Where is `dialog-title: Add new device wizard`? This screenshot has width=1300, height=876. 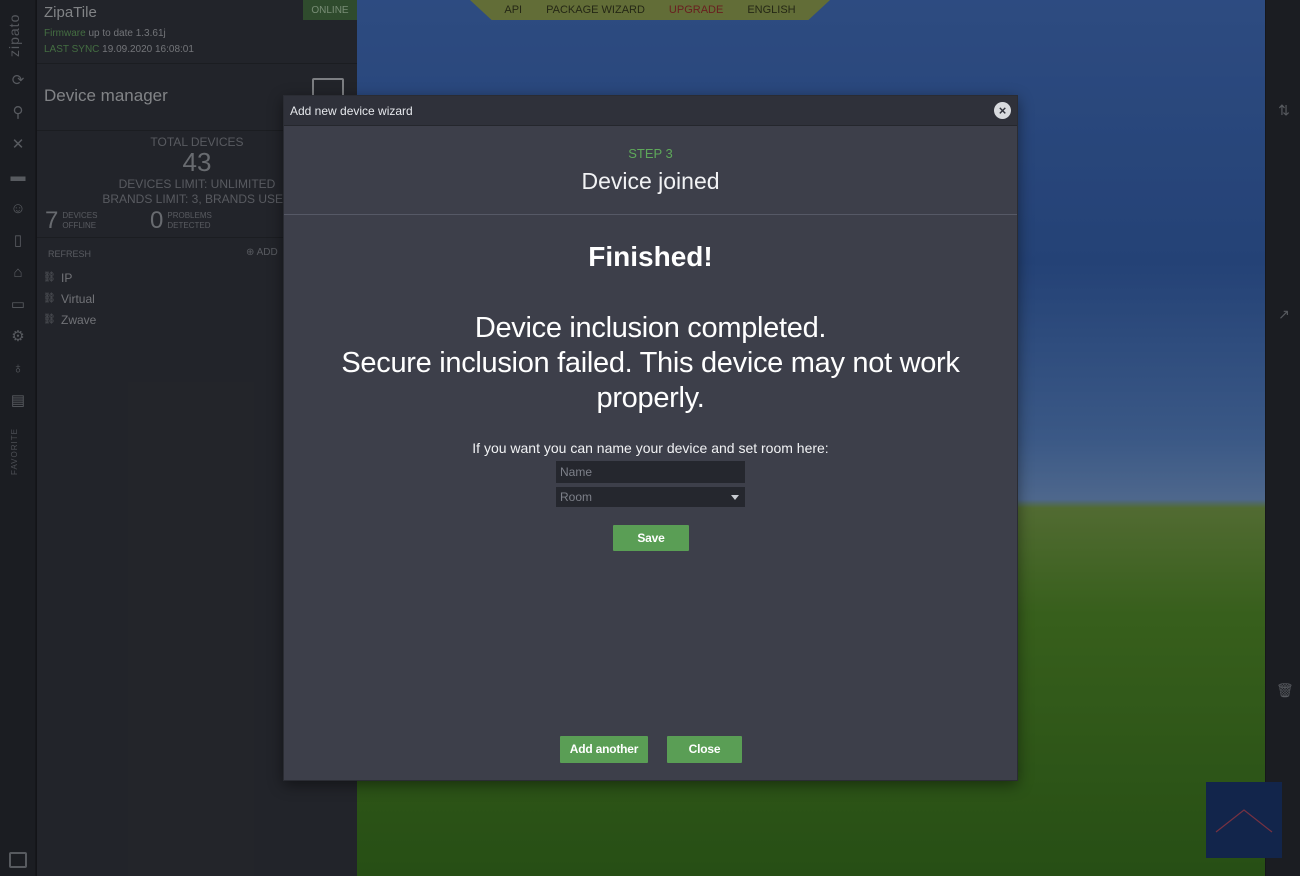
dialog-title: Add new device wizard is located at coordinates (351, 111).